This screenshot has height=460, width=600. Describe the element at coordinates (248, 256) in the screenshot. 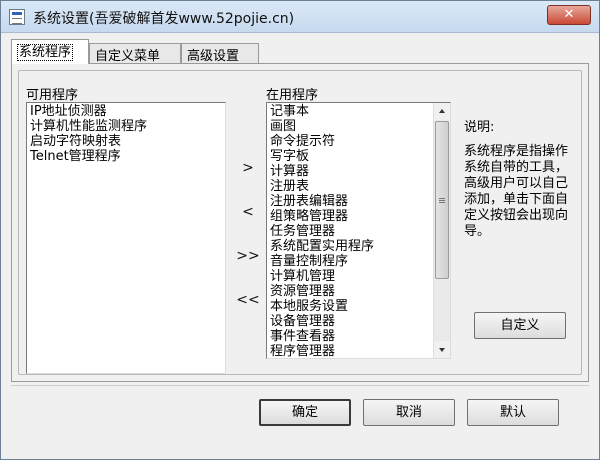

I see `add-all-programs-button: >>` at that location.